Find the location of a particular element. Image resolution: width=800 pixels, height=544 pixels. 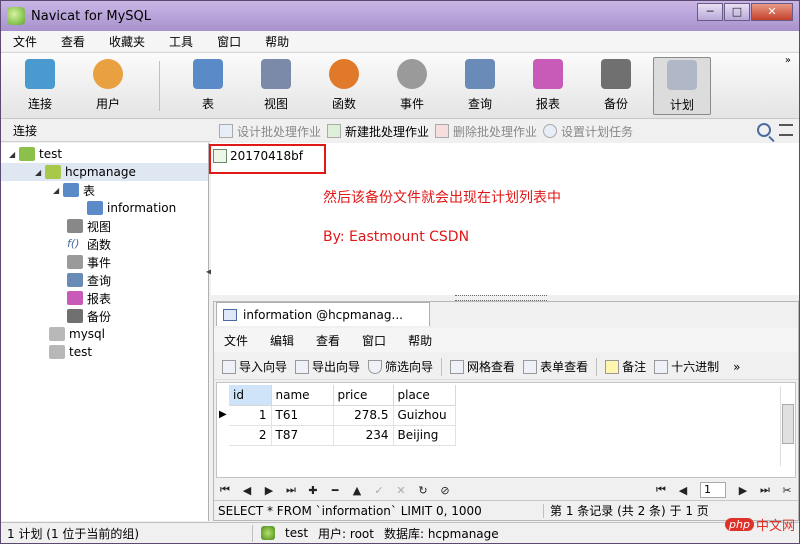

stop-icon: ⊘ is located at coordinates (445, 490).